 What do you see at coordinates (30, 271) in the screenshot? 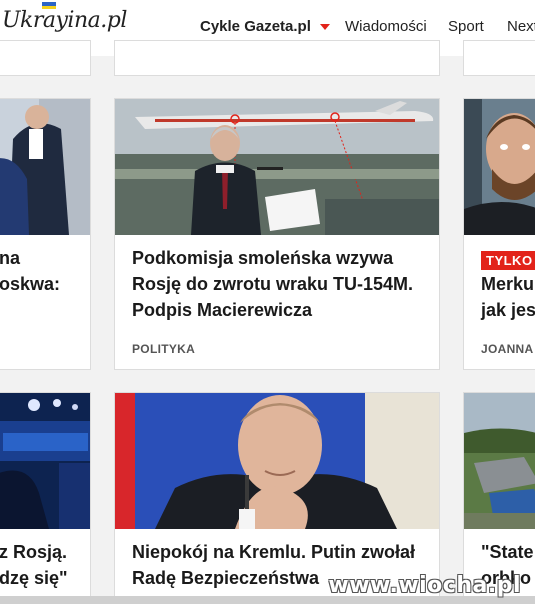
I see `article-headline: na oskwa:` at bounding box center [30, 271].